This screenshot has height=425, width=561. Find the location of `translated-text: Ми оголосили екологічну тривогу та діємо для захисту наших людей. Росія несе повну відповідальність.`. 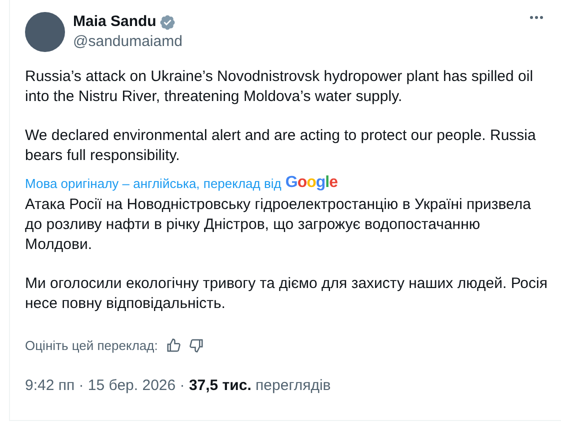

translated-text: Ми оголосили екологічну тривогу та діємо для захисту наших людей. Росія несе повну відповідальність. is located at coordinates (286, 294).